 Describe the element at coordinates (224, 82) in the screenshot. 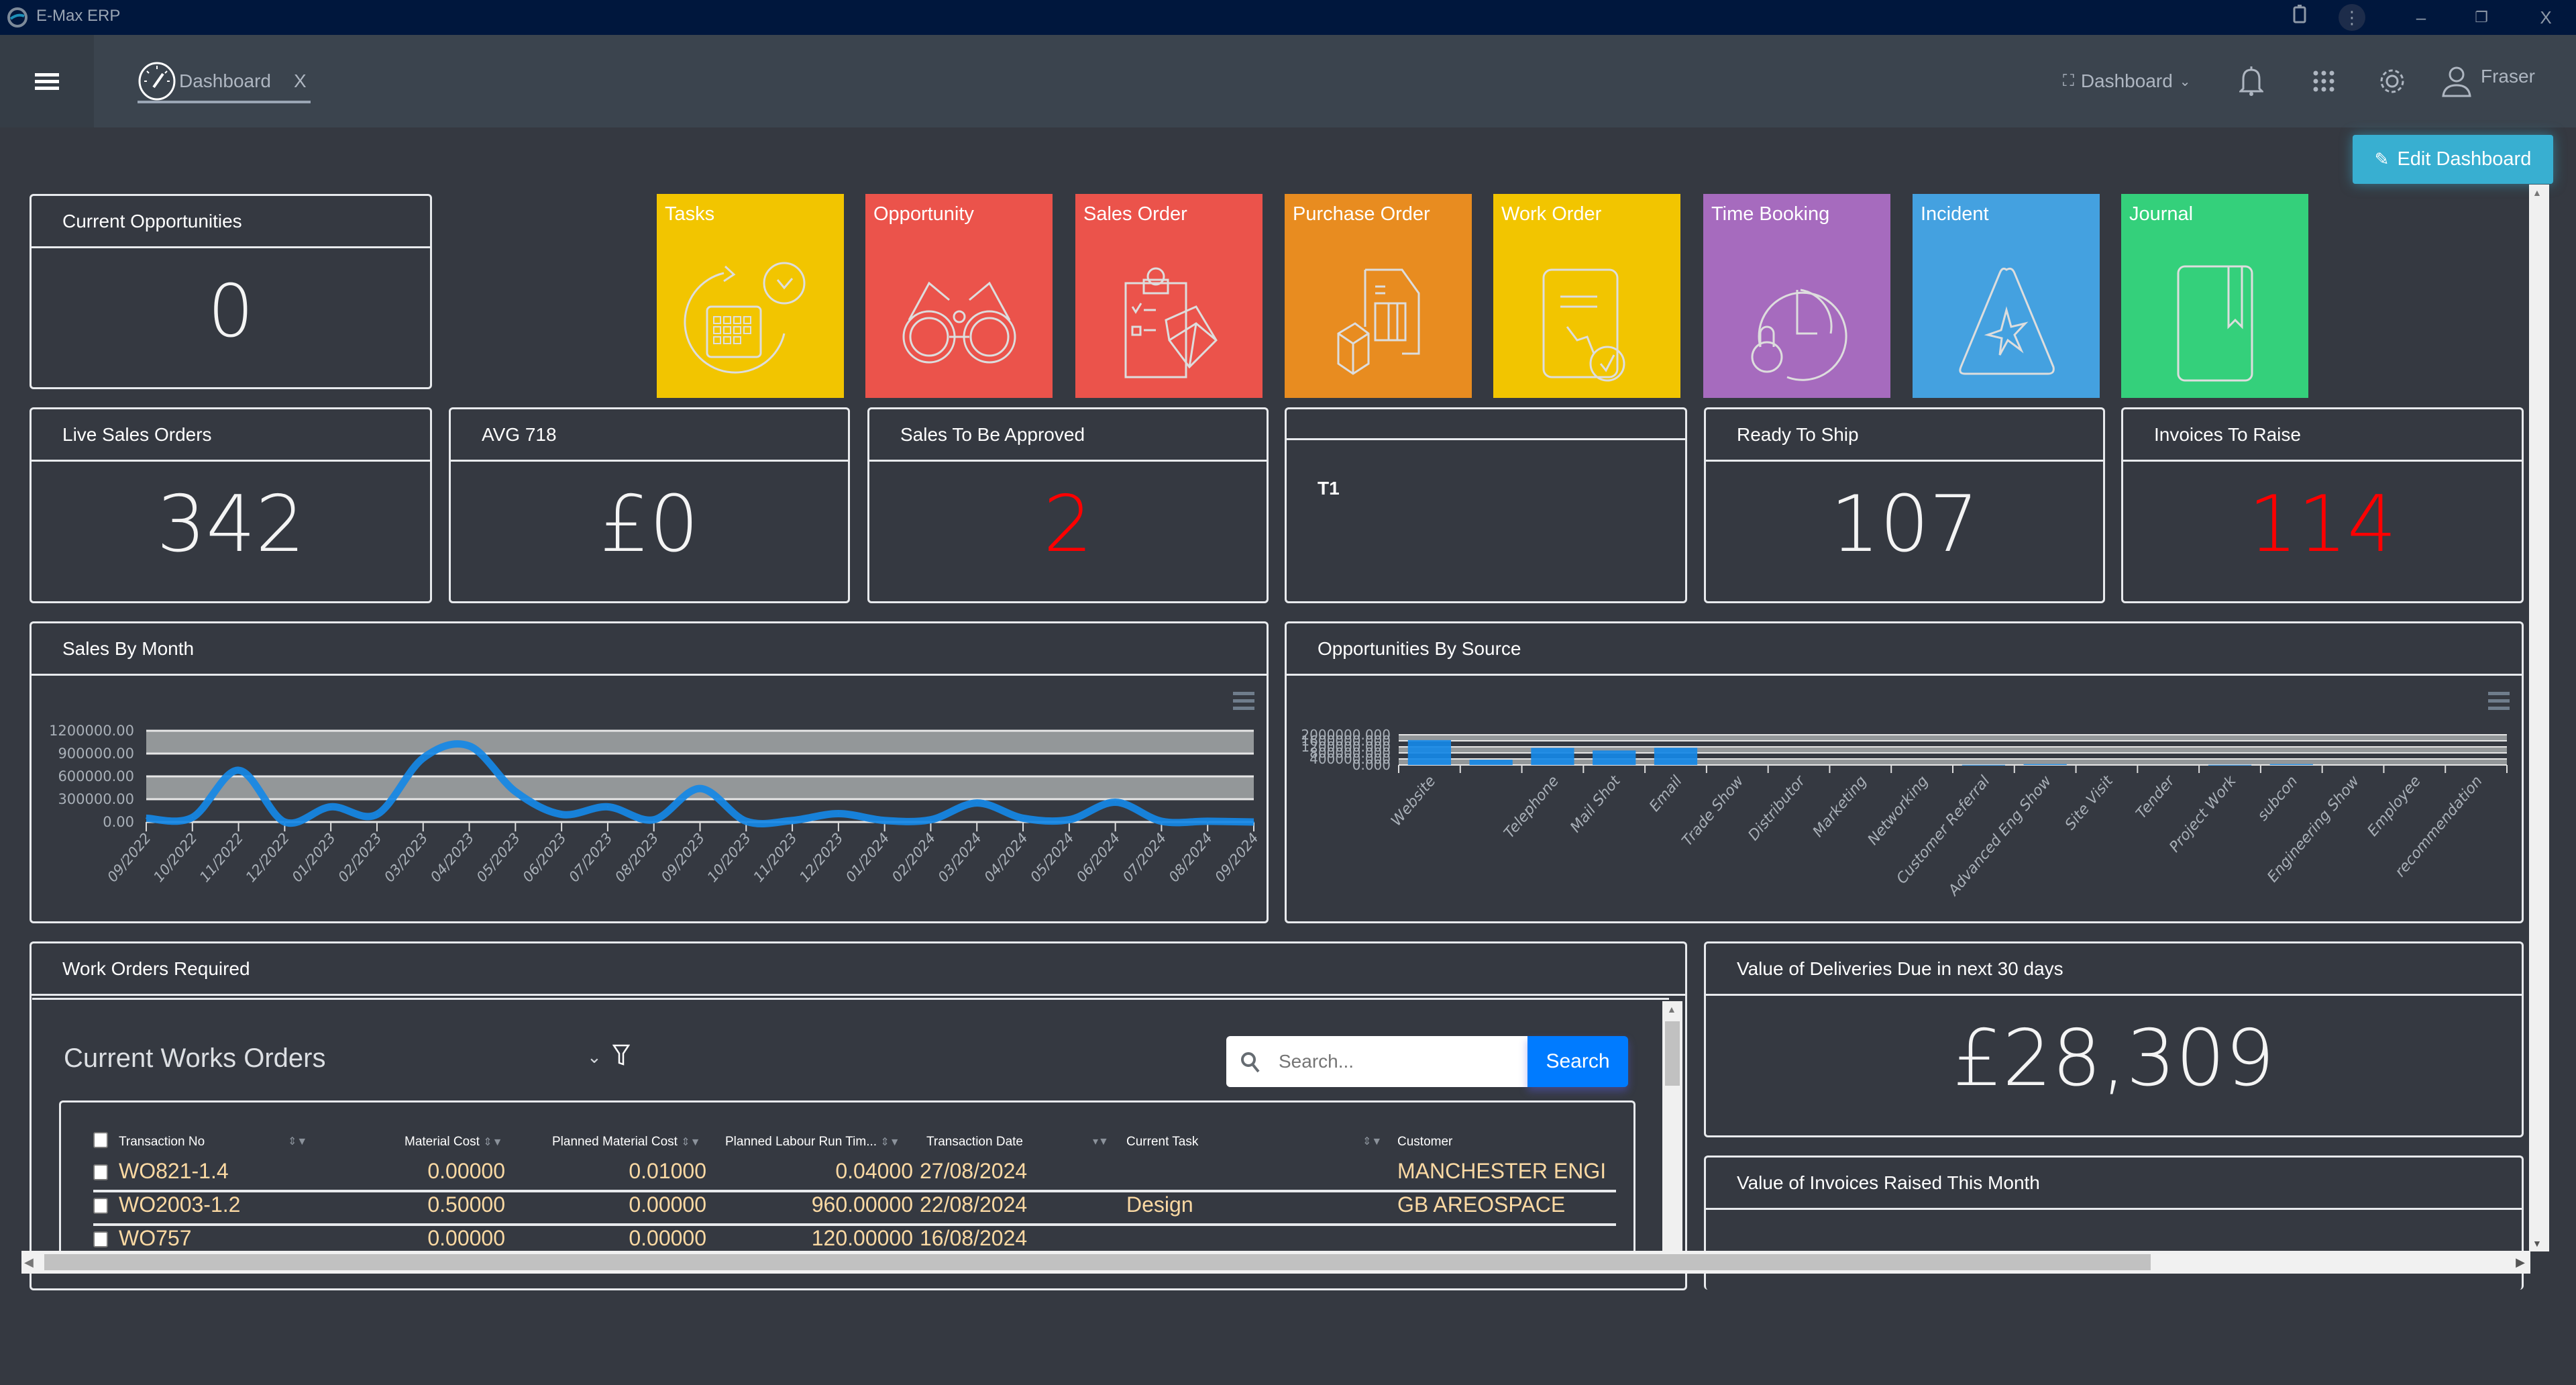

I see `tab-dashboard: Dashboard X` at that location.